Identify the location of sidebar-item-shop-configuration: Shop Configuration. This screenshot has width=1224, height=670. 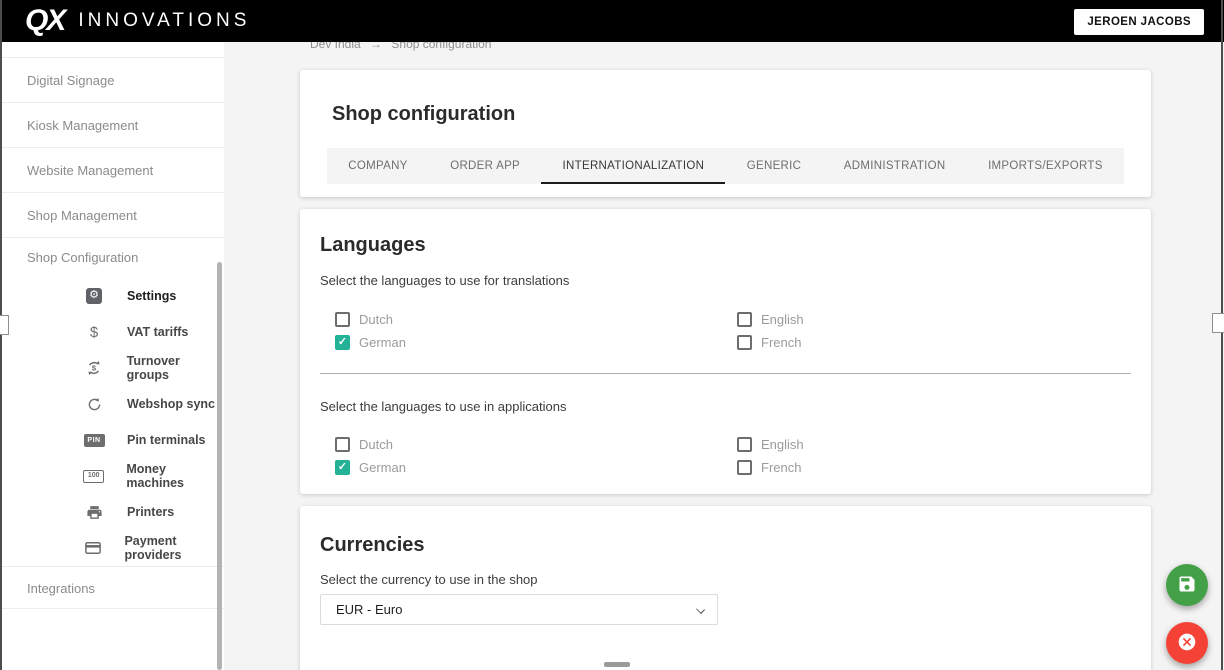
(113, 258).